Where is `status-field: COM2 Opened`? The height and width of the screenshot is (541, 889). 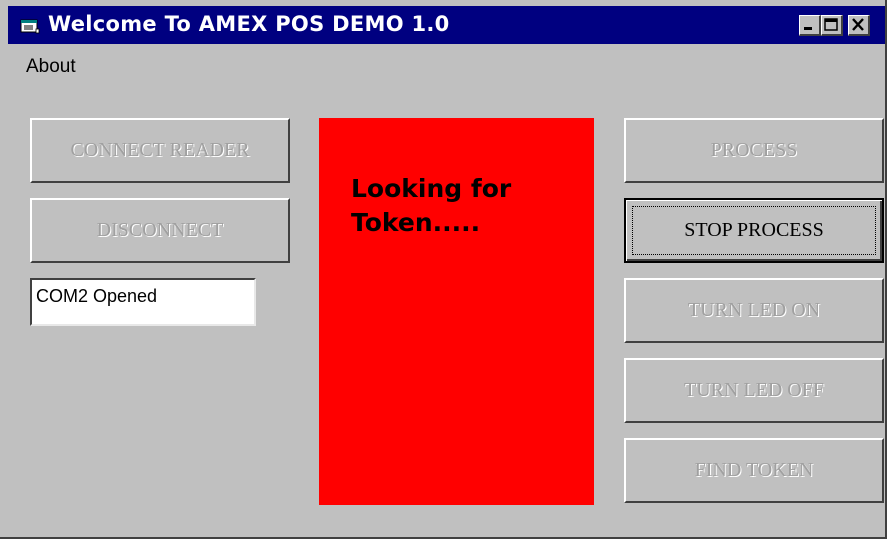
status-field: COM2 Opened is located at coordinates (143, 302).